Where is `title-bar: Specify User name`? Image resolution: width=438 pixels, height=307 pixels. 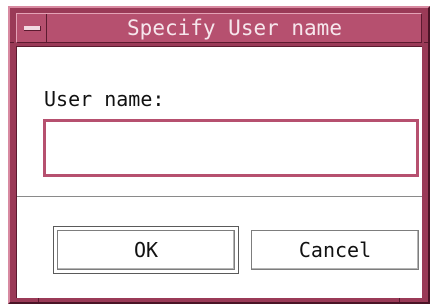 title-bar: Specify User name is located at coordinates (219, 28).